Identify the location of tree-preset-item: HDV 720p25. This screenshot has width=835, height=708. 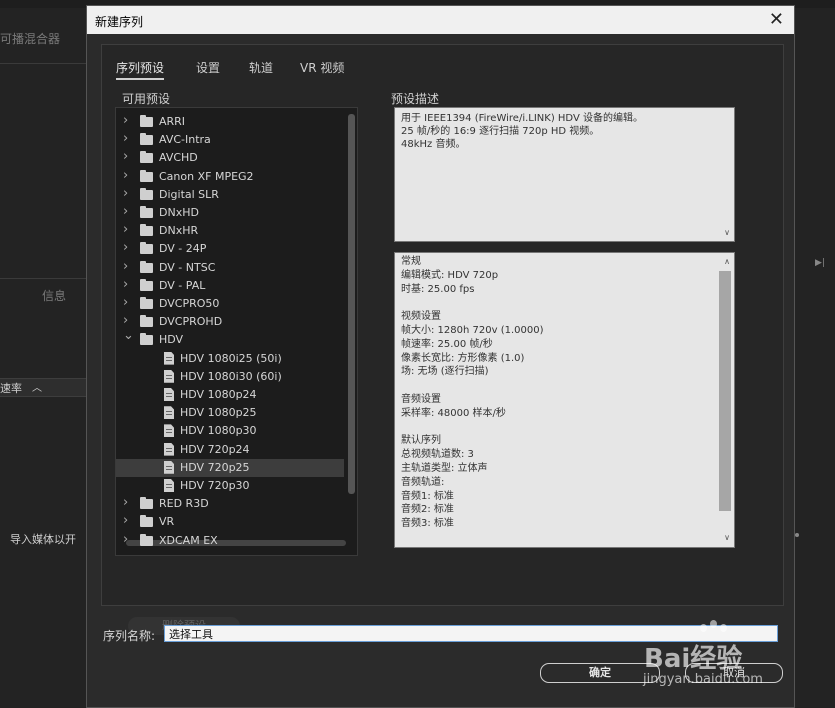
(230, 467).